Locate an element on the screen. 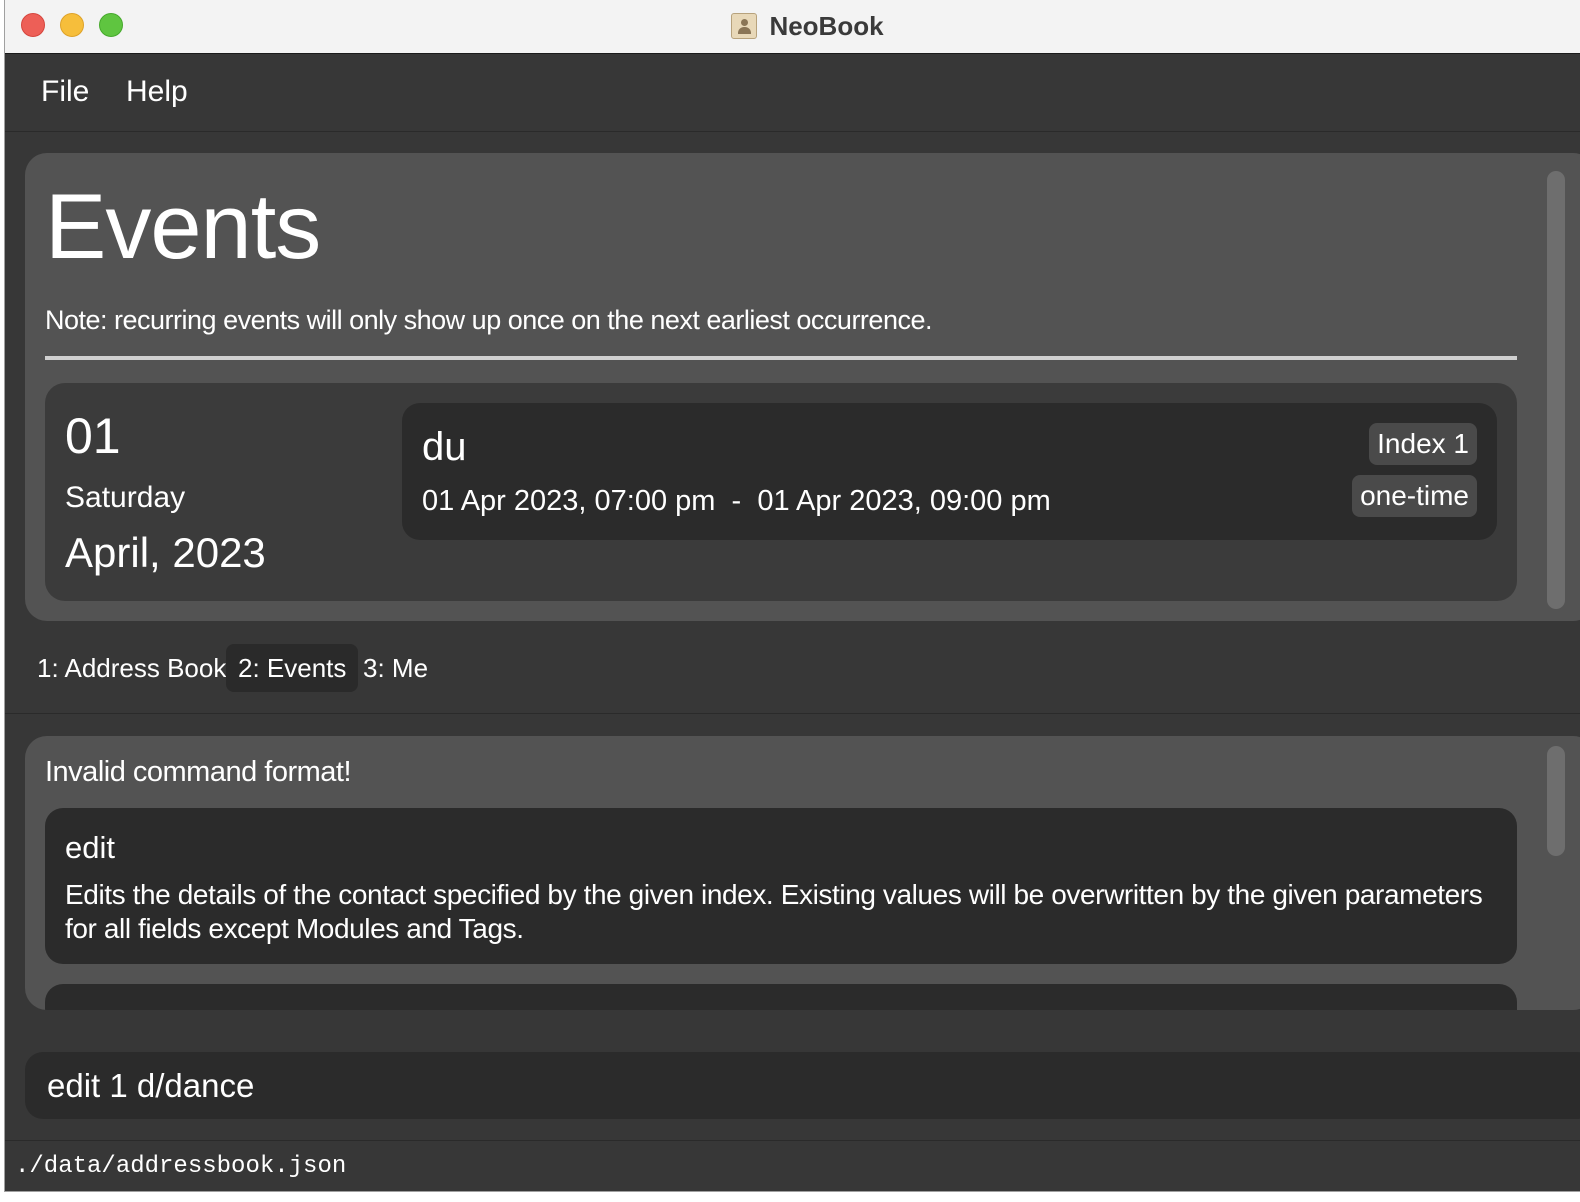 Image resolution: width=1580 pixels, height=1202 pixels. events-scrollbar is located at coordinates (1556, 390).